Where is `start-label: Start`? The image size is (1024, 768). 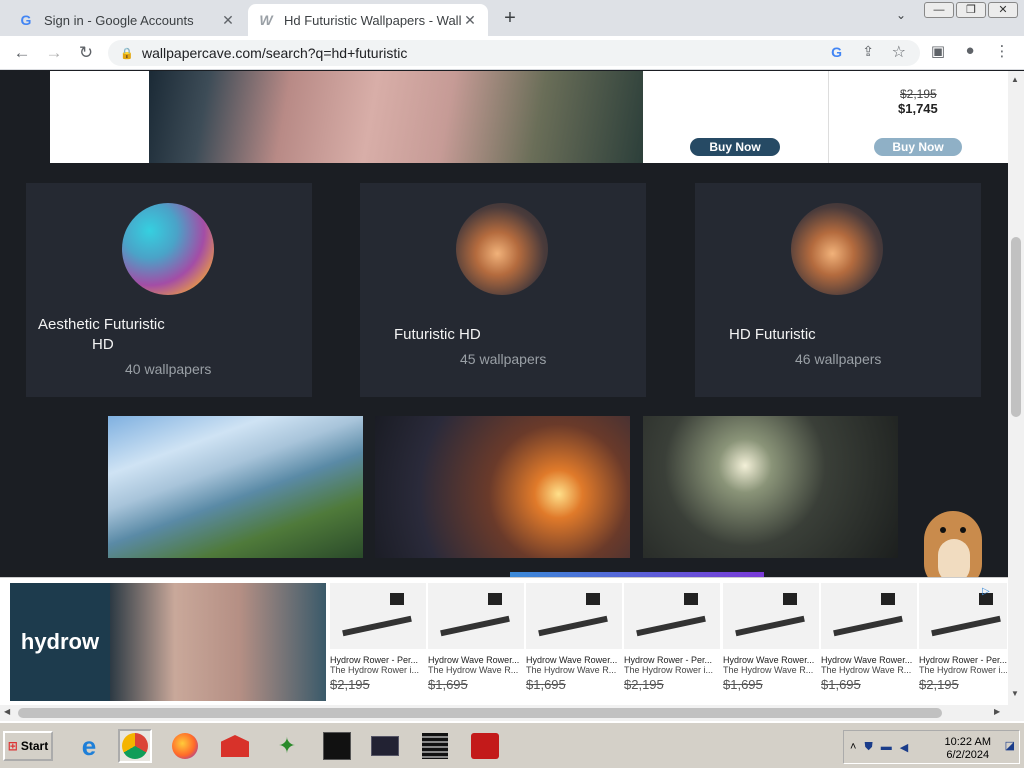
start-label: Start is located at coordinates (34, 746).